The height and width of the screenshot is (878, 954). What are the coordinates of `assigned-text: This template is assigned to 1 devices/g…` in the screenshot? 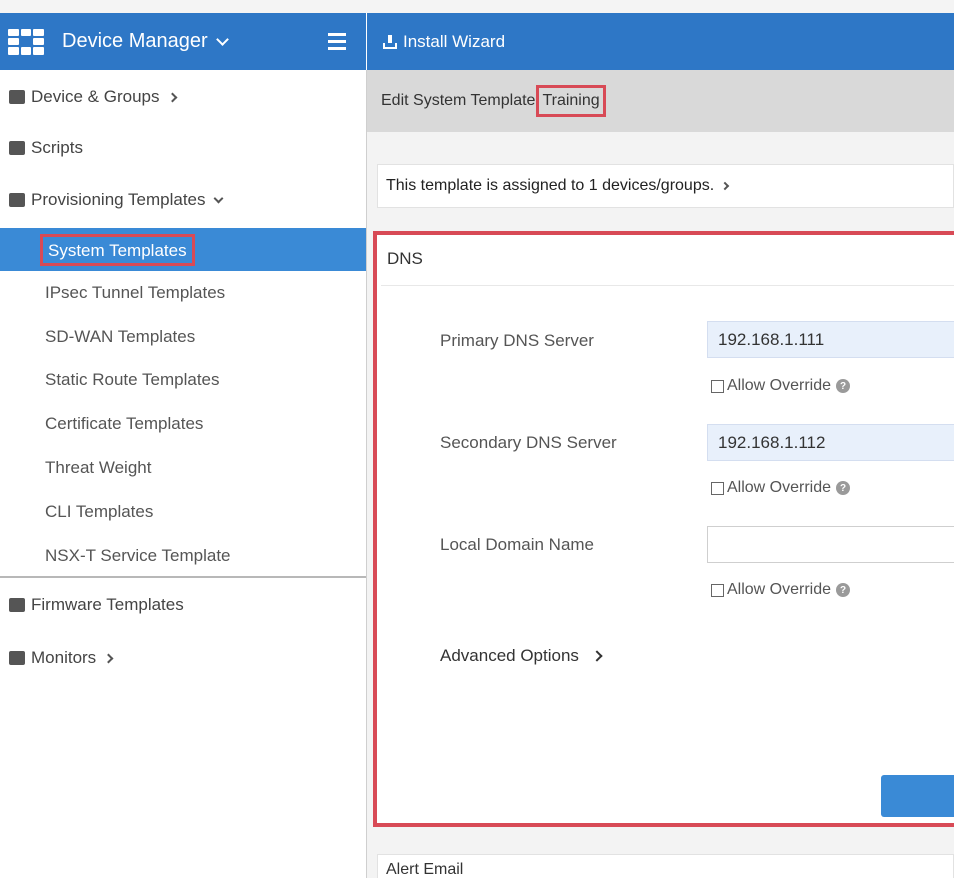 It's located at (550, 185).